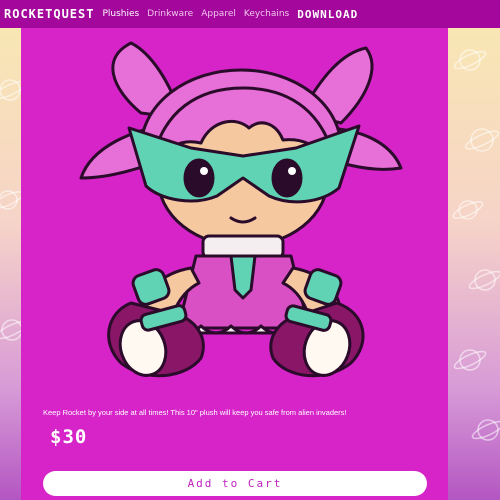  What do you see at coordinates (327, 14) in the screenshot?
I see `nav-download-link: DOWNLOAD` at bounding box center [327, 14].